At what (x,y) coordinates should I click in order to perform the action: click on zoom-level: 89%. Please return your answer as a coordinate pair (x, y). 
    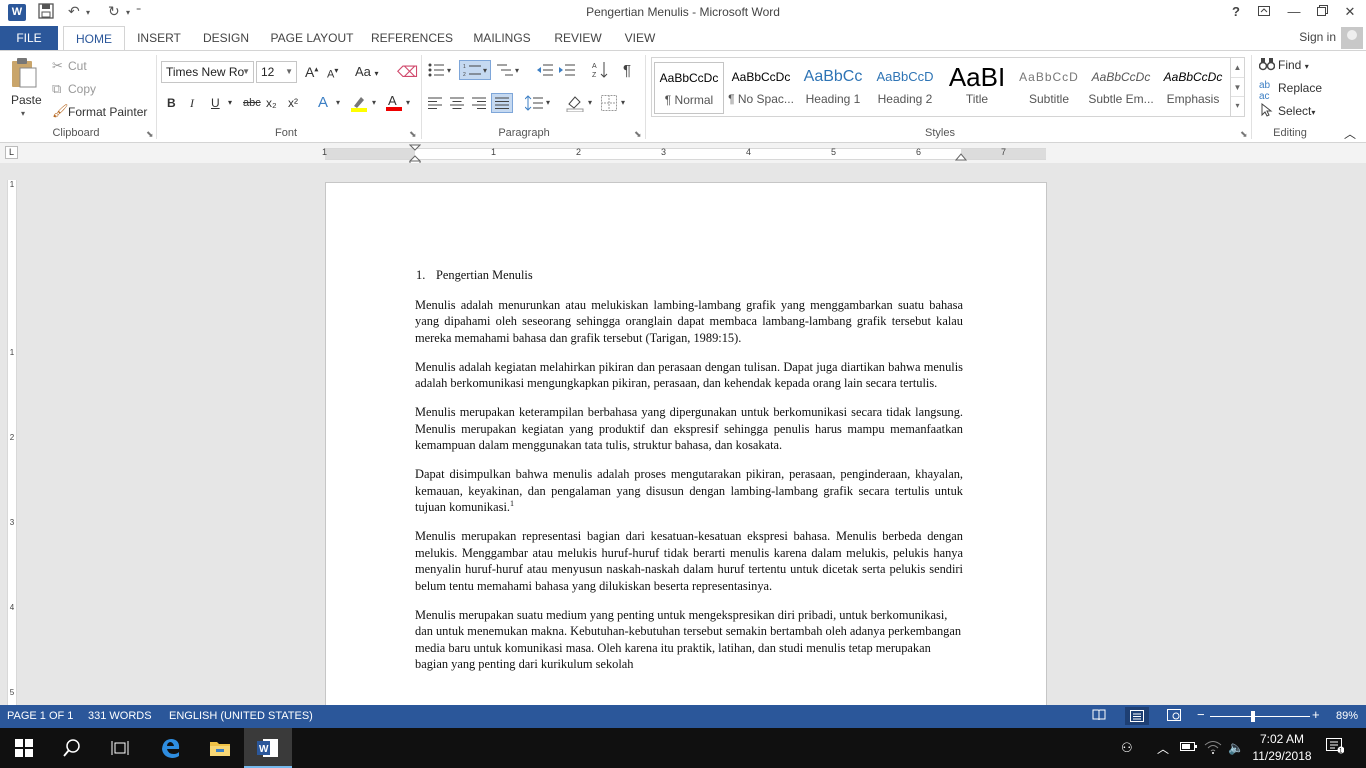
    Looking at the image, I should click on (1347, 716).